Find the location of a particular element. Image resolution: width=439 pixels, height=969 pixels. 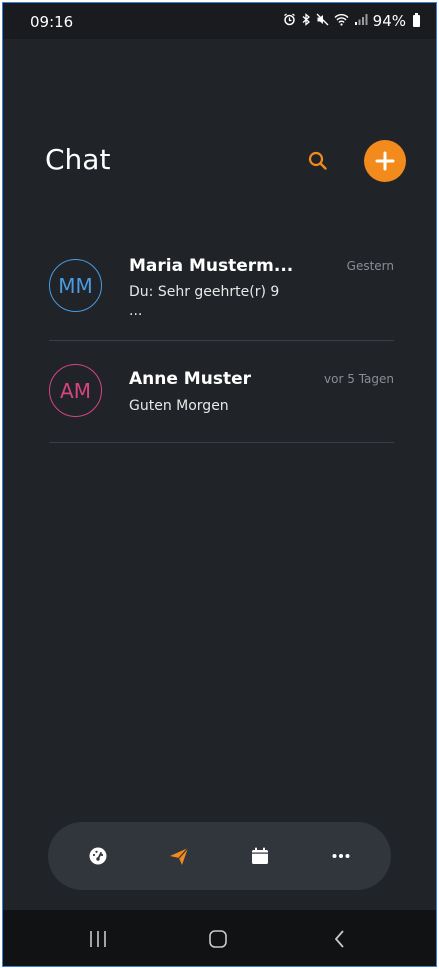

wifi-icon is located at coordinates (341, 21).